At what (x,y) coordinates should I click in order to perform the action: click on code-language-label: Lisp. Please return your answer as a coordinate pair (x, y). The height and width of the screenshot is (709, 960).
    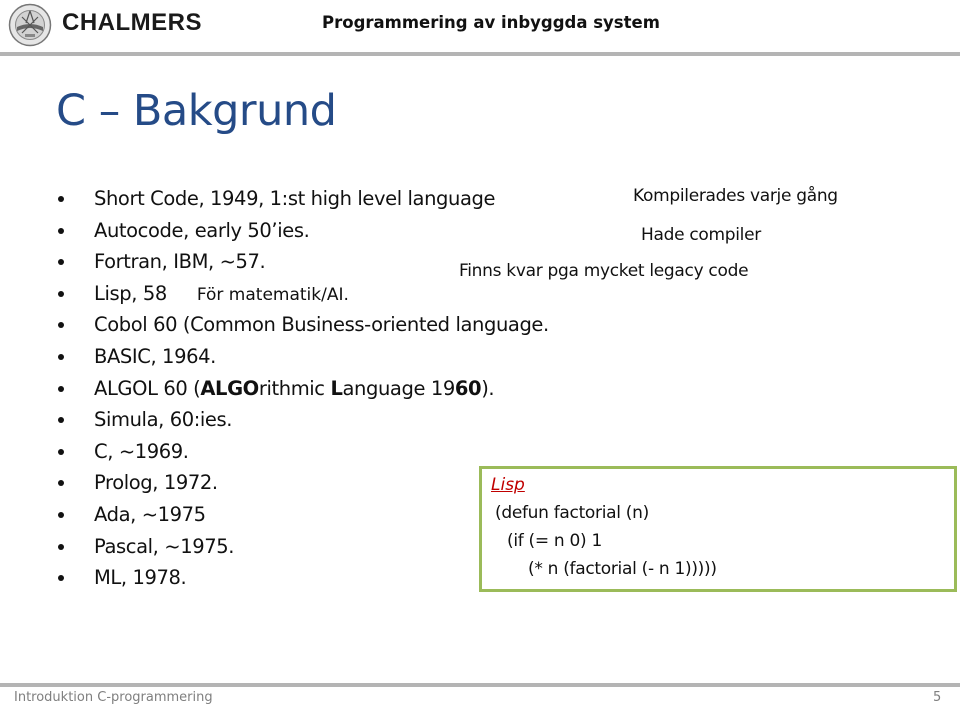
    Looking at the image, I should click on (508, 485).